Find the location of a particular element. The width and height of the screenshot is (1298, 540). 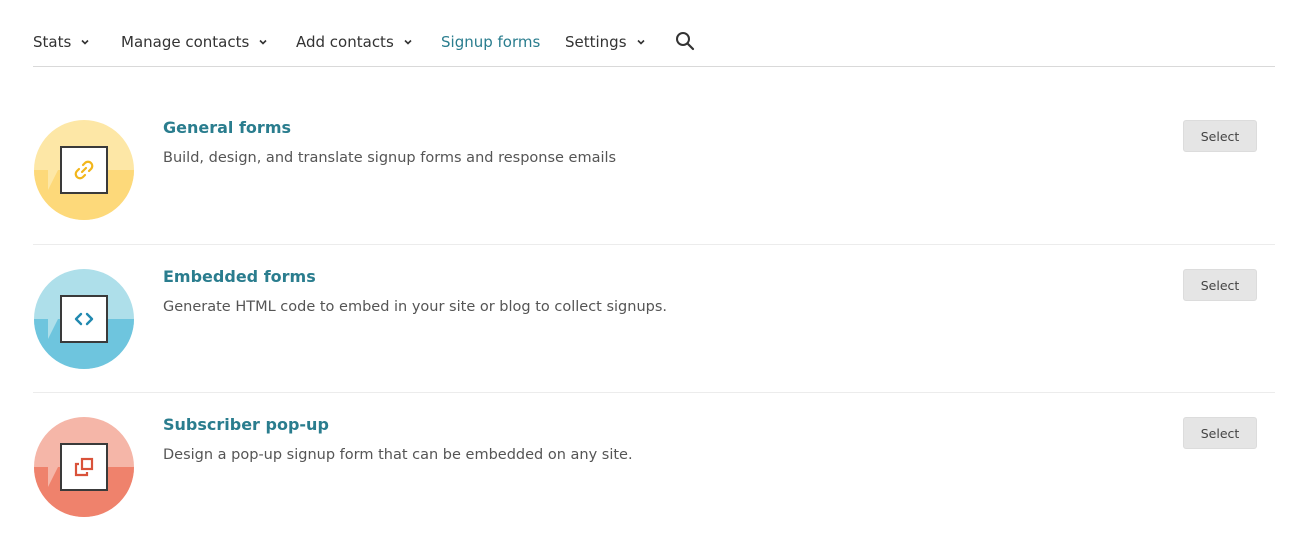

nav-add-contacts: Add contacts is located at coordinates (354, 42).